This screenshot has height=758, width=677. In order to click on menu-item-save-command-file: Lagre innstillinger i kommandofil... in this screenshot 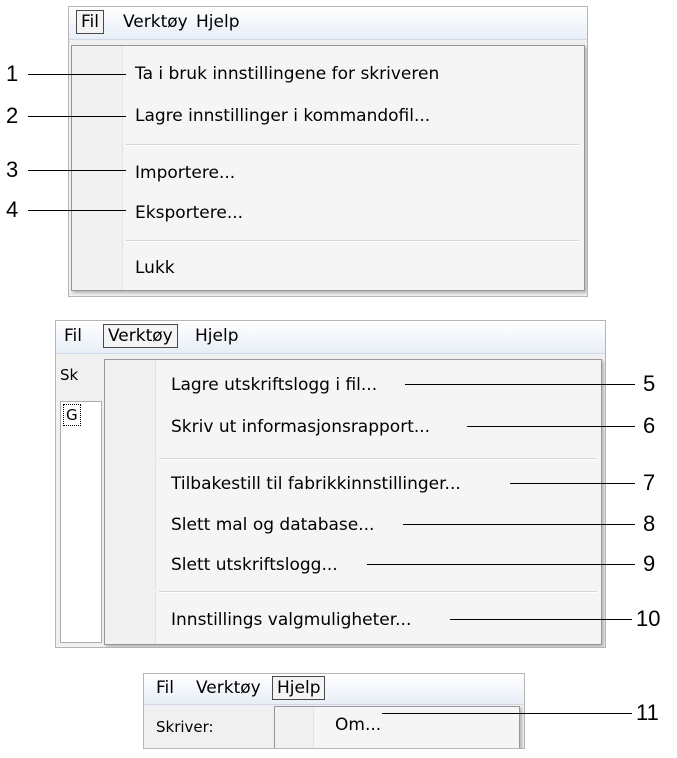, I will do `click(282, 116)`.